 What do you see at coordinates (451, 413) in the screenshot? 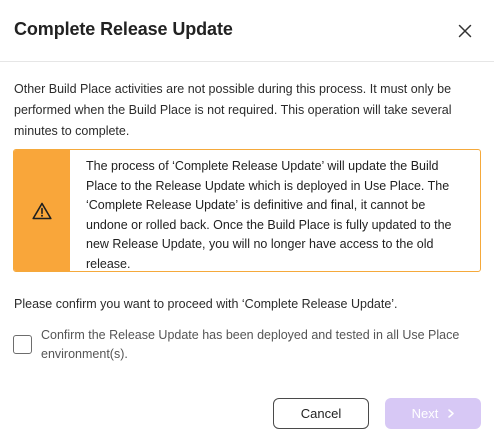
I see `chevron-right-icon` at bounding box center [451, 413].